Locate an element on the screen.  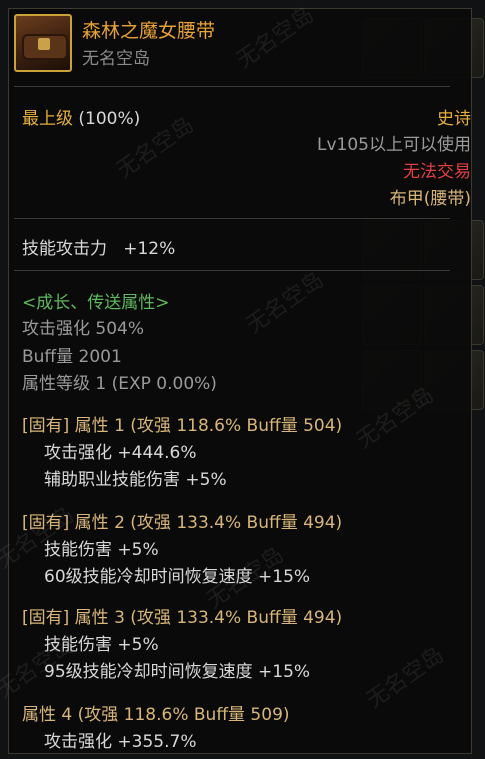
growth-level: 属性等级 1 (EXP 0.00%) is located at coordinates (119, 384).